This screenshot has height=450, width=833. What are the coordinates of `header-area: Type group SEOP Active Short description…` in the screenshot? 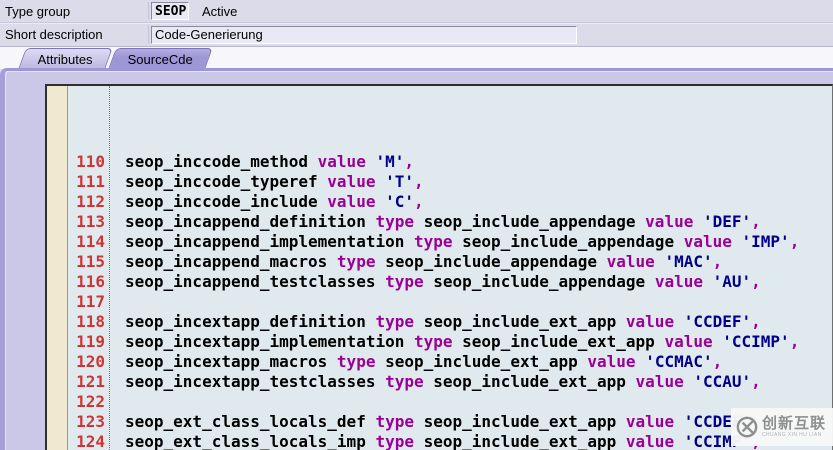 It's located at (416, 23).